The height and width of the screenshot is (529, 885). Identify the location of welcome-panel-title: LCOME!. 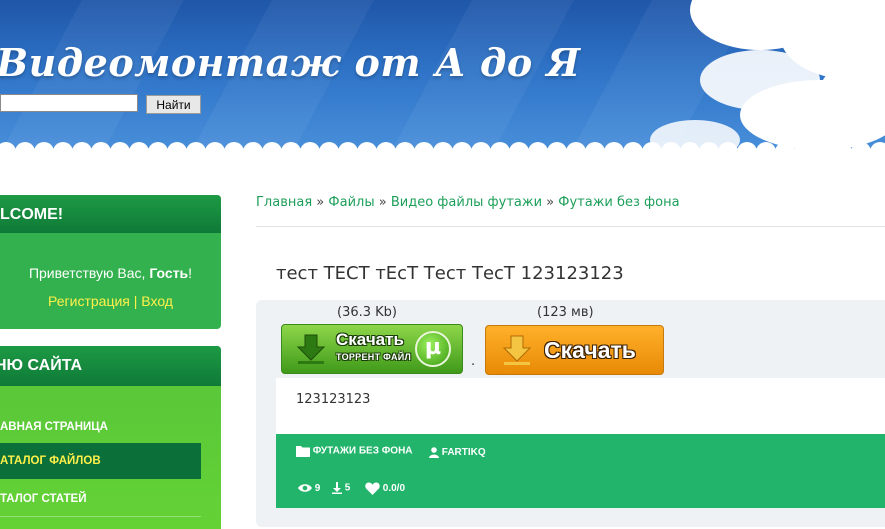
(32, 214).